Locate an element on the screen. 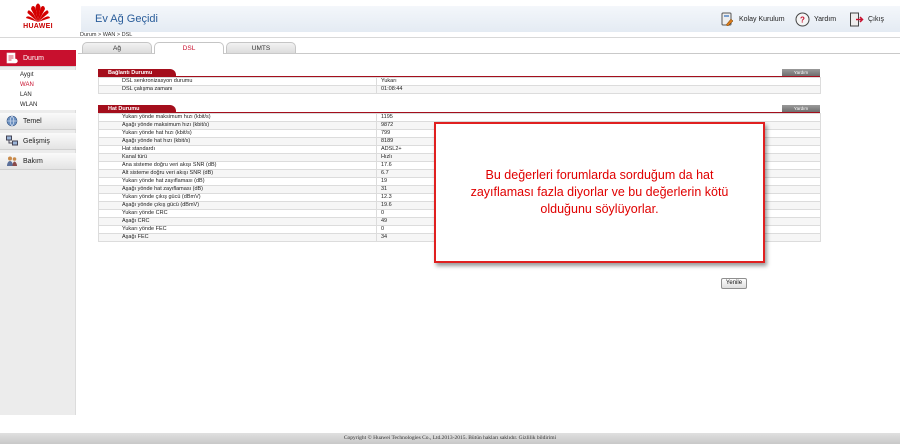  sidebar-item-advanced-label: Gelişmiş is located at coordinates (36, 141).